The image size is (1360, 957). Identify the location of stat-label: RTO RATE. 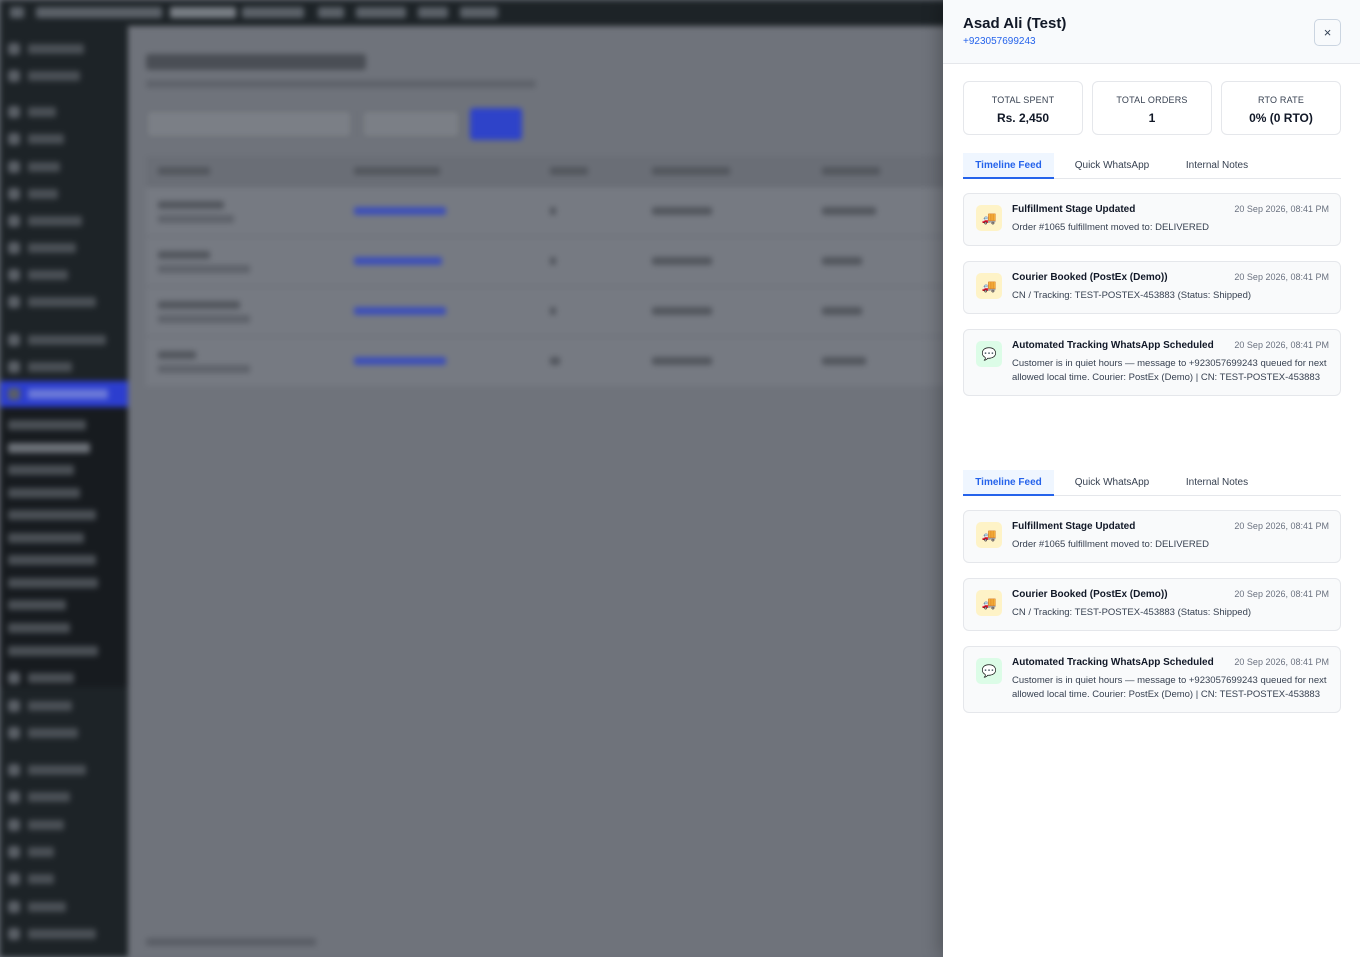
(1281, 100).